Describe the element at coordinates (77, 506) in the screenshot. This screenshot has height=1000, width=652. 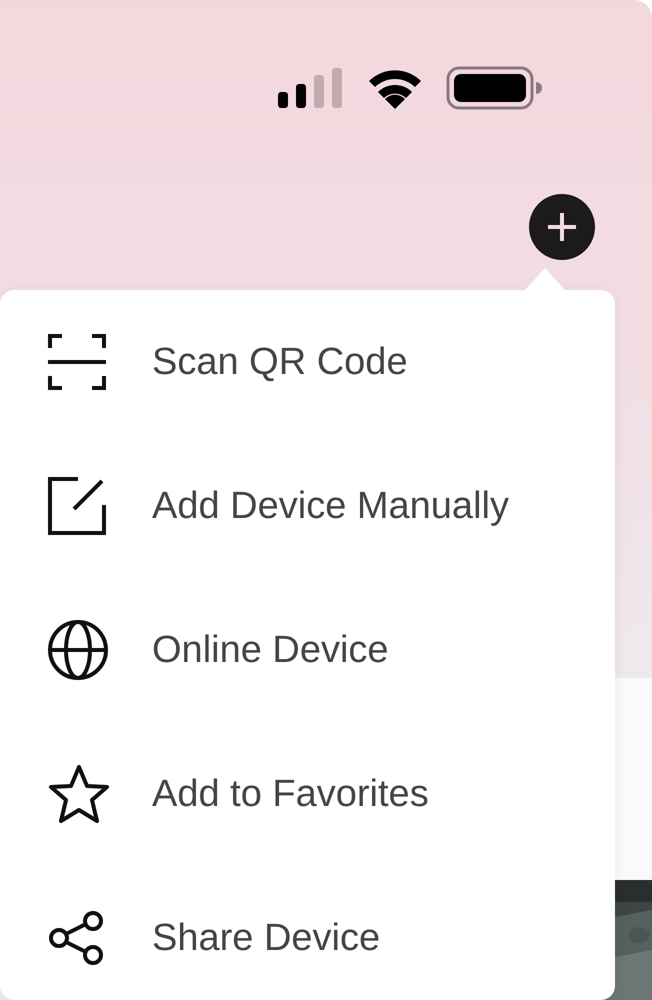
I see `edit-icon` at that location.